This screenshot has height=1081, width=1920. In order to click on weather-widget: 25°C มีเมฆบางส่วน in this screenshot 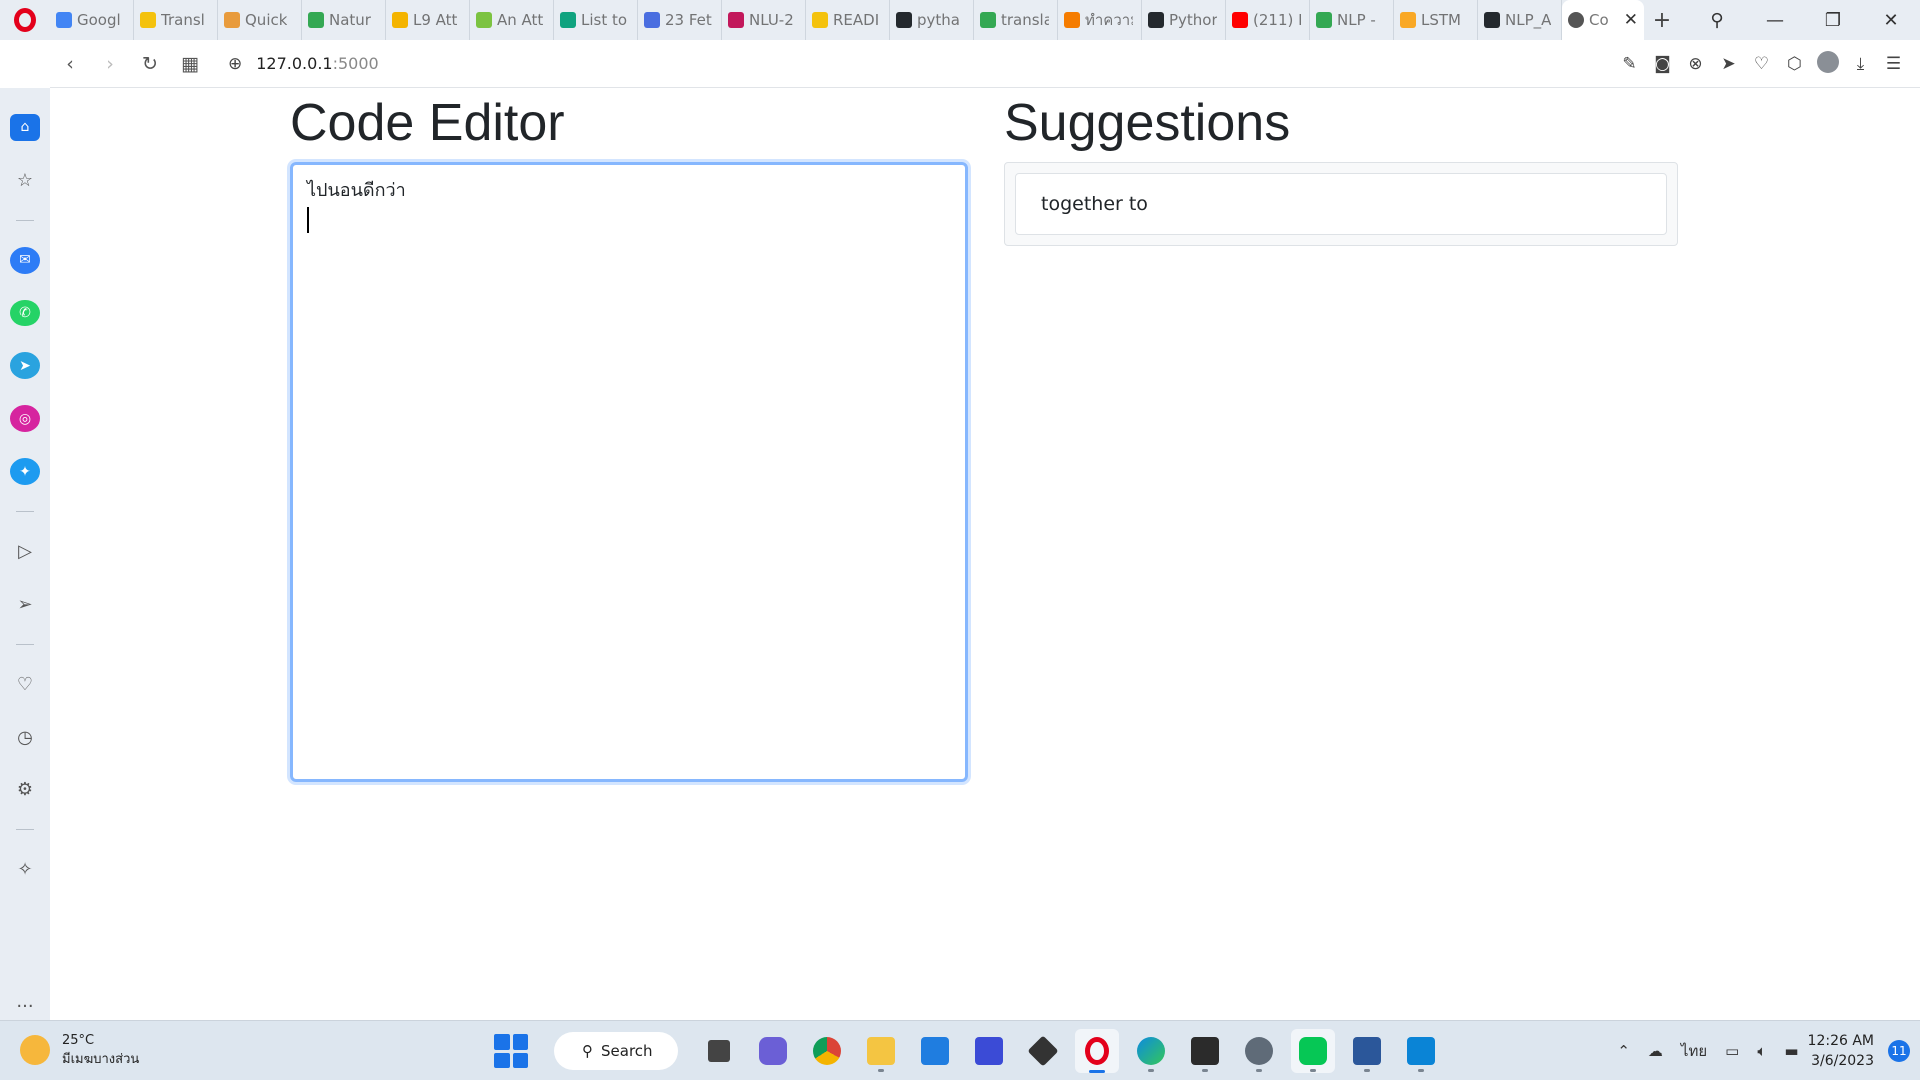, I will do `click(79, 1050)`.